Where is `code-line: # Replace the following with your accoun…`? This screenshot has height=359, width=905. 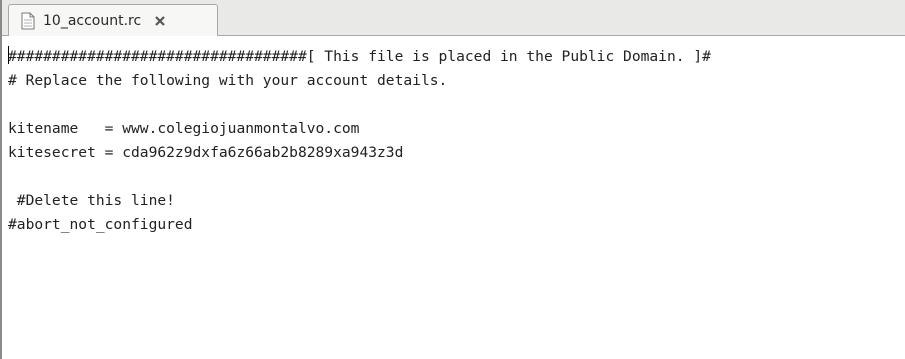 code-line: # Replace the following with your accoun… is located at coordinates (228, 80).